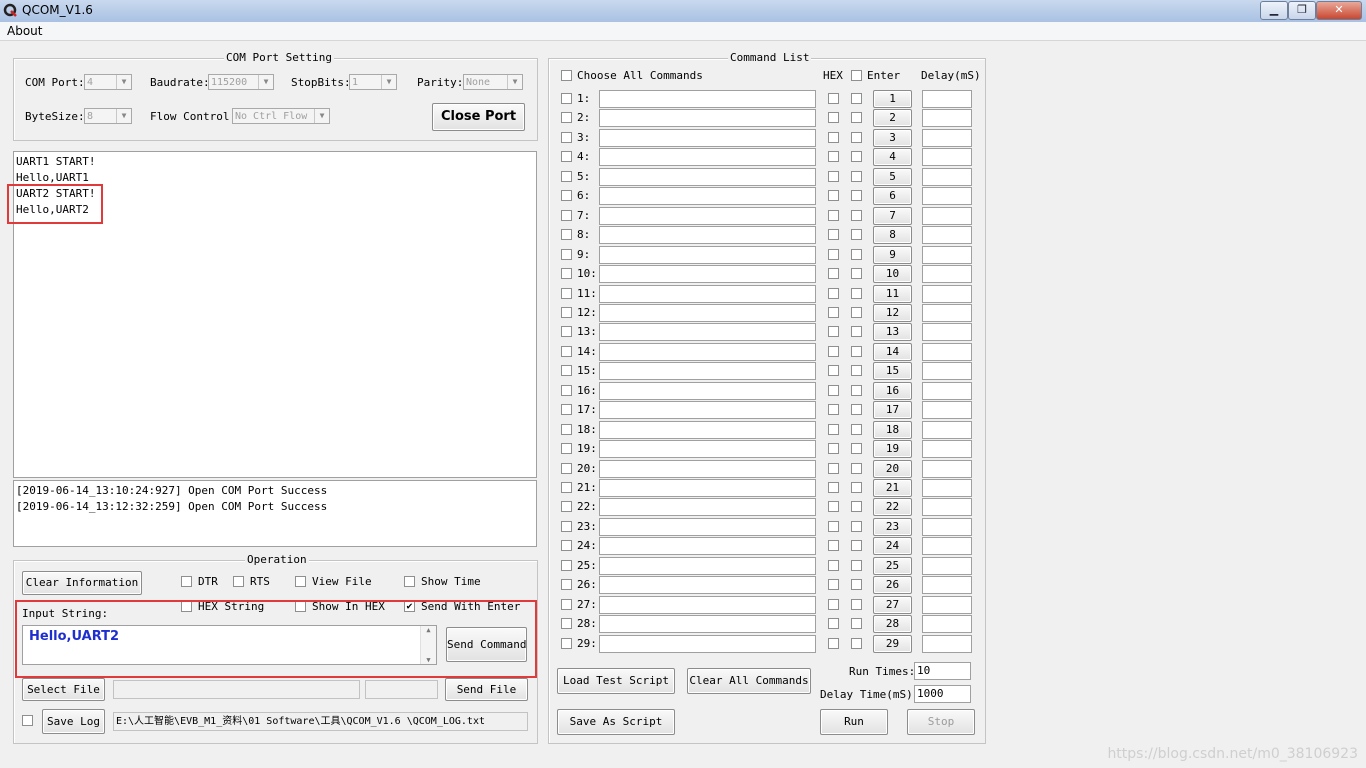 Image resolution: width=1366 pixels, height=768 pixels. I want to click on show-time-checkbox, so click(409, 581).